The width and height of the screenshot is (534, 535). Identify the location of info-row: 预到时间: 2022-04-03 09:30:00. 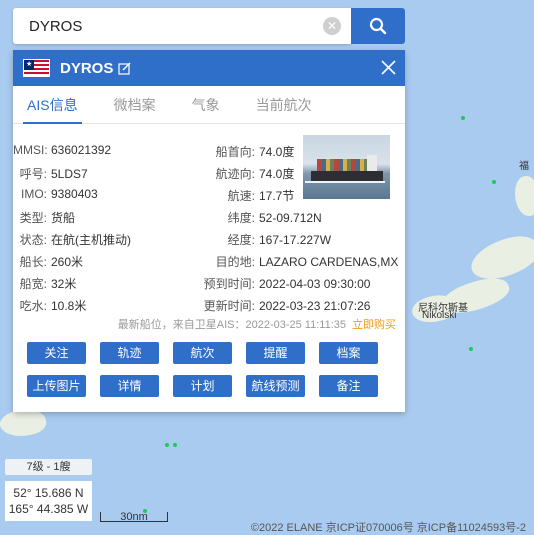
(287, 283).